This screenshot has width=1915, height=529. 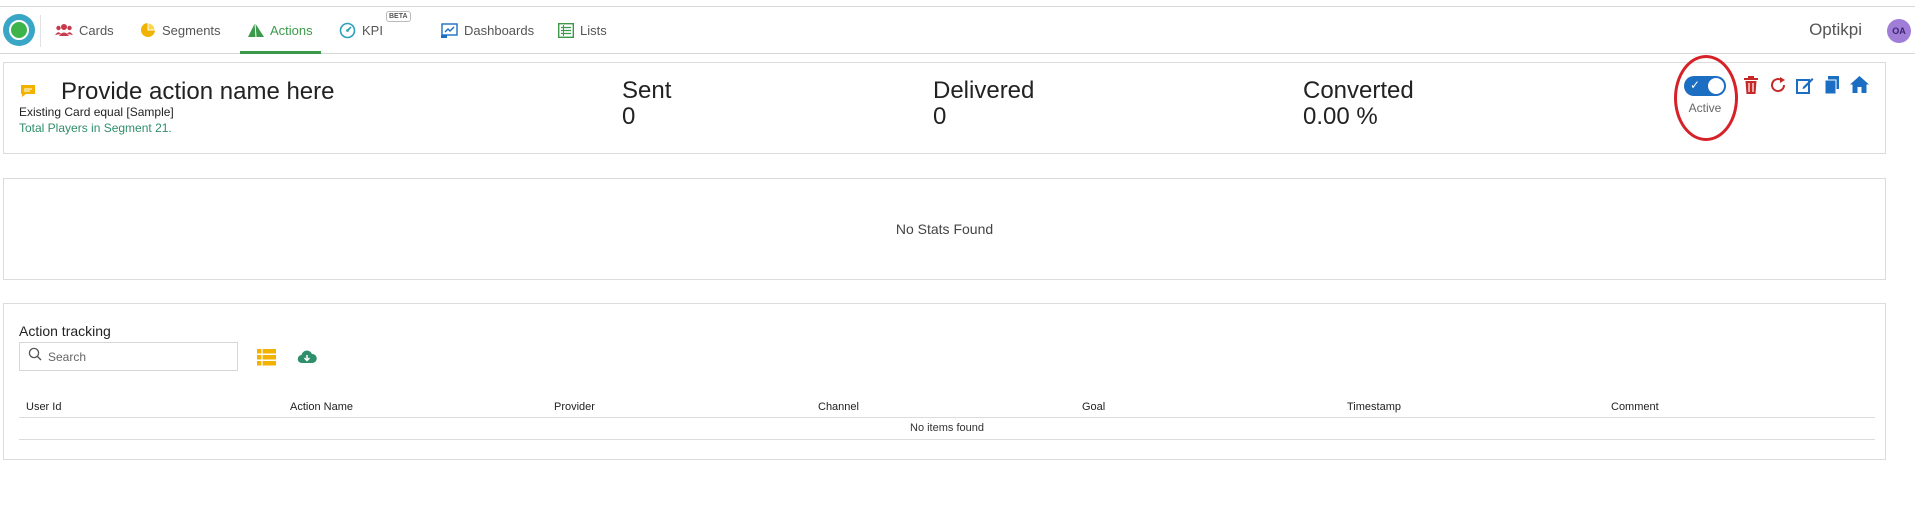 What do you see at coordinates (984, 90) in the screenshot?
I see `stat-delivered-label: Delivered` at bounding box center [984, 90].